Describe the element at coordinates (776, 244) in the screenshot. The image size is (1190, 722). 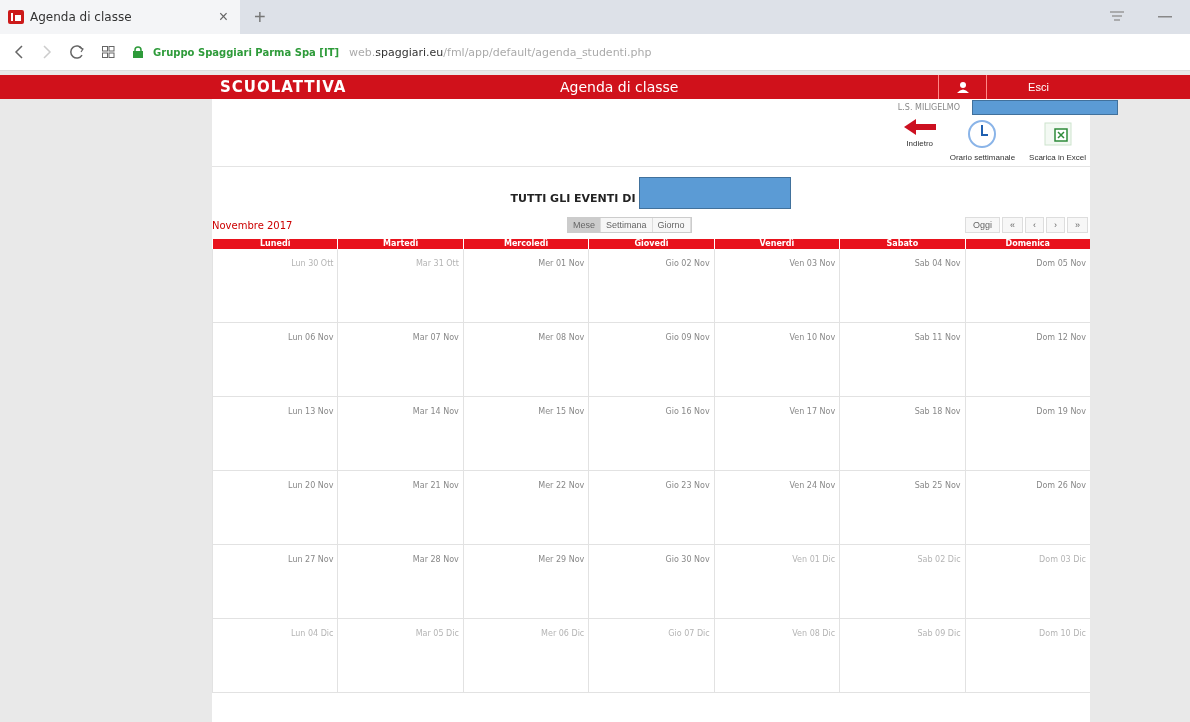
I see `weekday-header: Venerdì` at that location.